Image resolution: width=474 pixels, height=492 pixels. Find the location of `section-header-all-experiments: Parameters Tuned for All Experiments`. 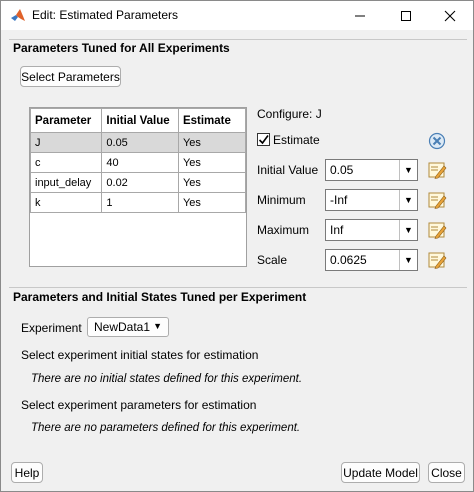

section-header-all-experiments: Parameters Tuned for All Experiments is located at coordinates (121, 48).